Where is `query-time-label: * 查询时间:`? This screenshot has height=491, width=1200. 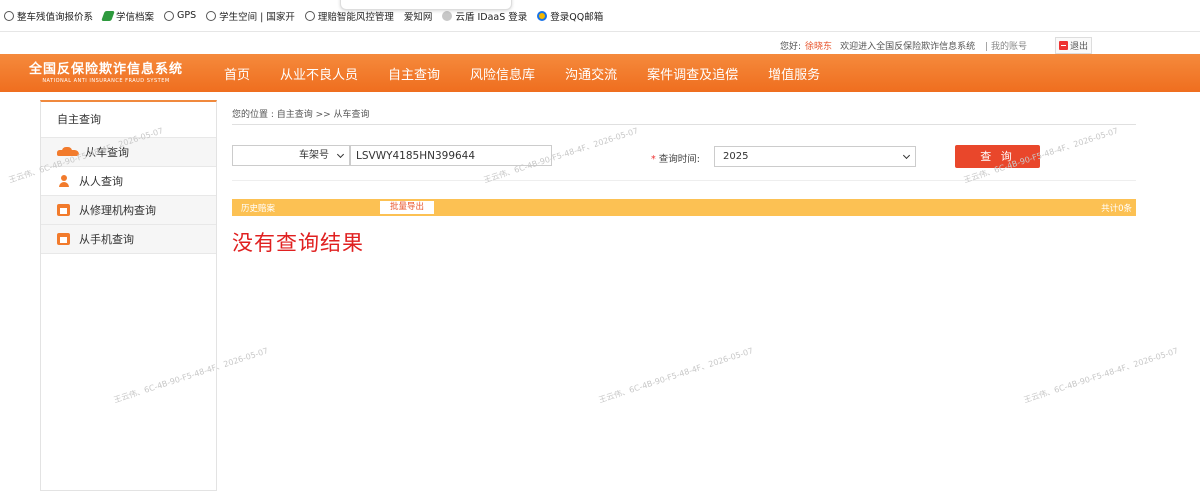 query-time-label: * 查询时间: is located at coordinates (675, 159).